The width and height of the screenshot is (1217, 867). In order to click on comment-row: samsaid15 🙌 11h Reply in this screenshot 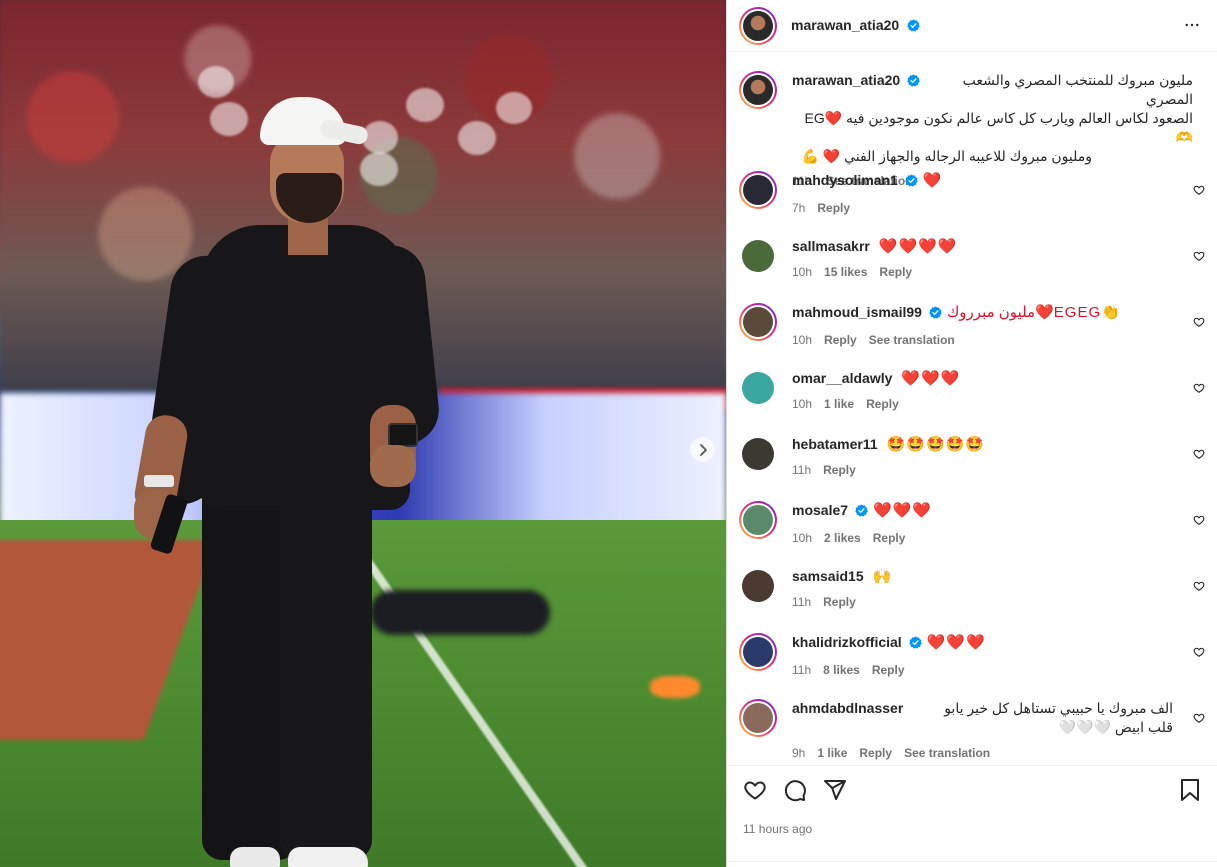, I will do `click(972, 599)`.